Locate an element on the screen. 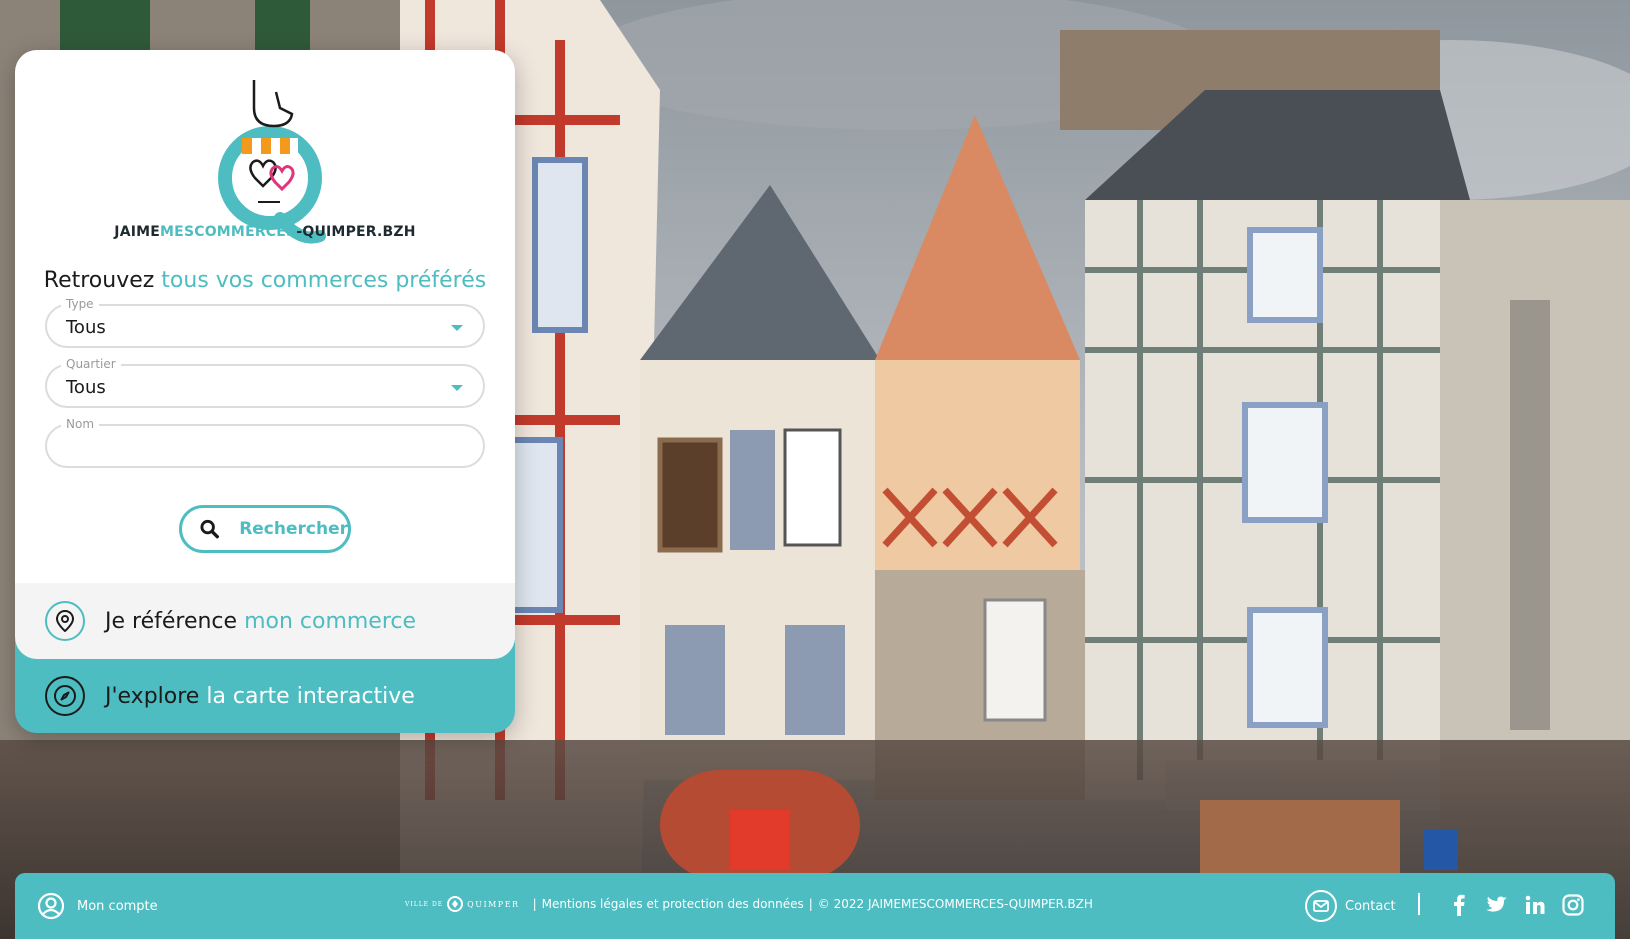 This screenshot has height=939, width=1630. search-button-label: Rechercher is located at coordinates (293, 529).